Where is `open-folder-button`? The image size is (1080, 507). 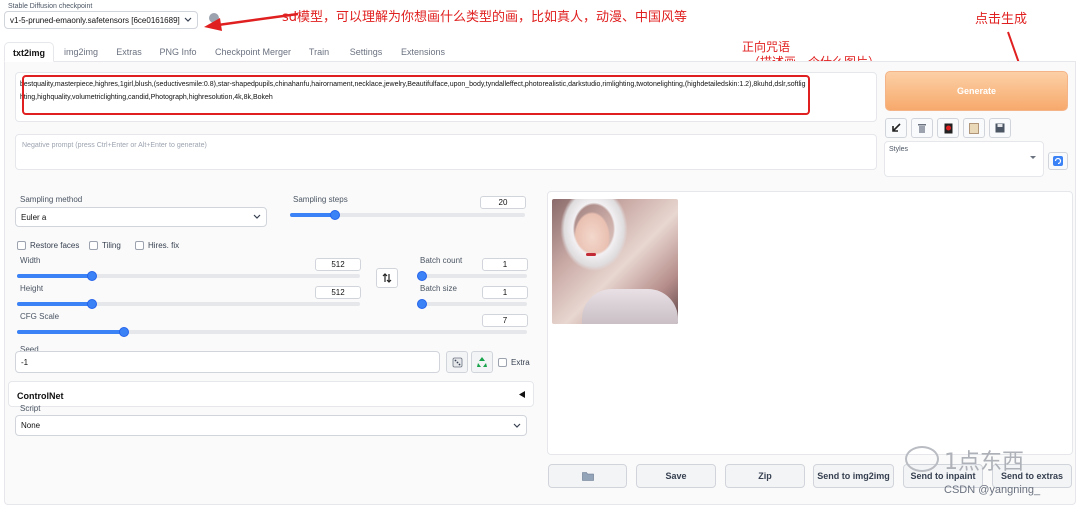
open-folder-button is located at coordinates (587, 476).